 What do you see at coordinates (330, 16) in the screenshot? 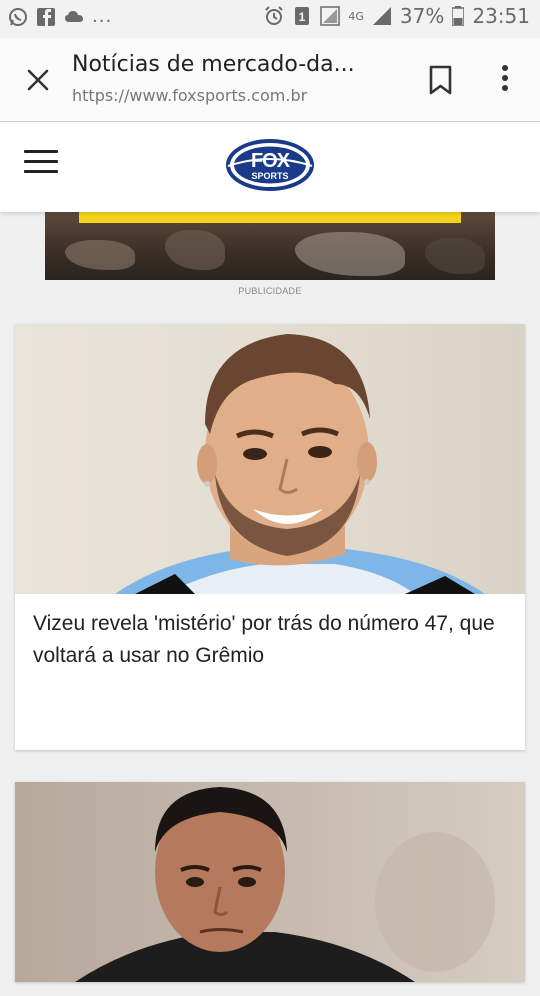
I see `signal-icon-sim1` at bounding box center [330, 16].